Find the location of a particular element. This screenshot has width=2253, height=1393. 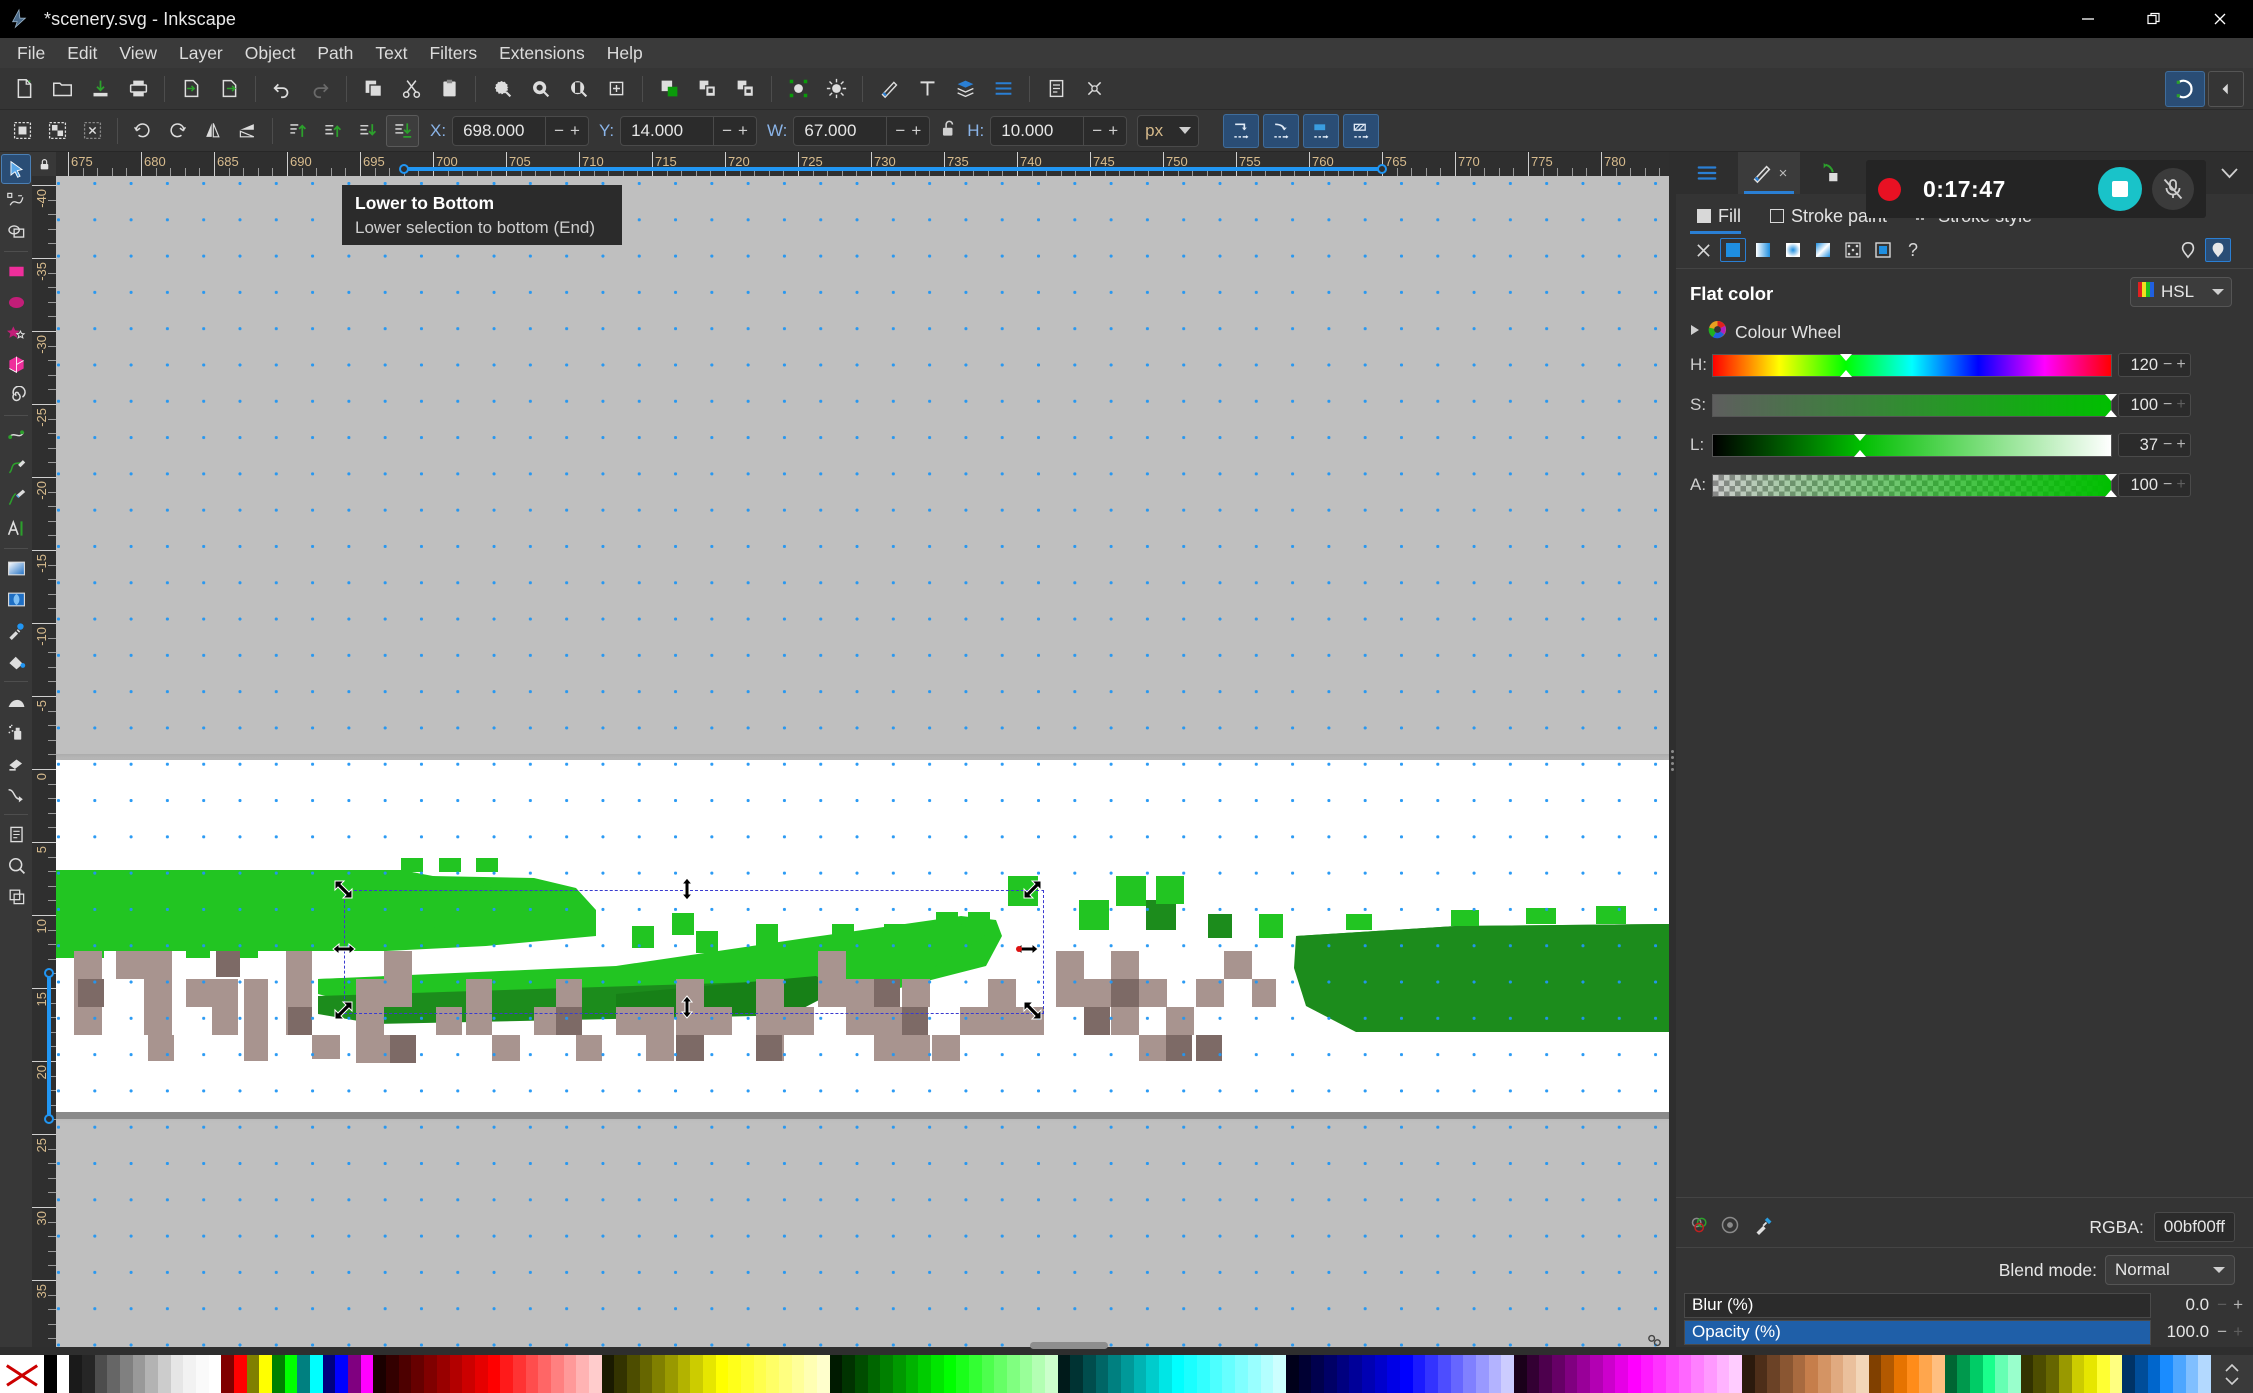

horizontal-scrollbar-thumb is located at coordinates (1069, 1345).